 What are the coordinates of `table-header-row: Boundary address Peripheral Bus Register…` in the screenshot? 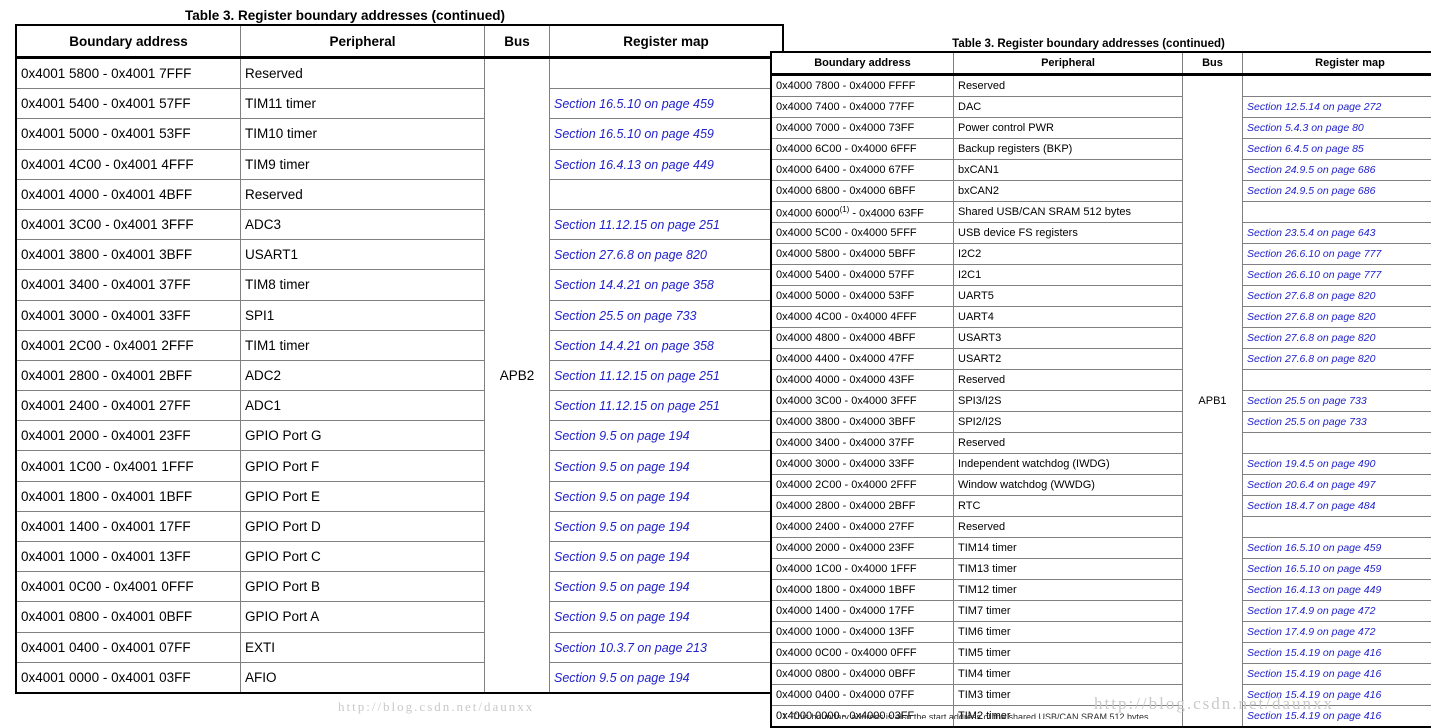 It's located at (1101, 63).